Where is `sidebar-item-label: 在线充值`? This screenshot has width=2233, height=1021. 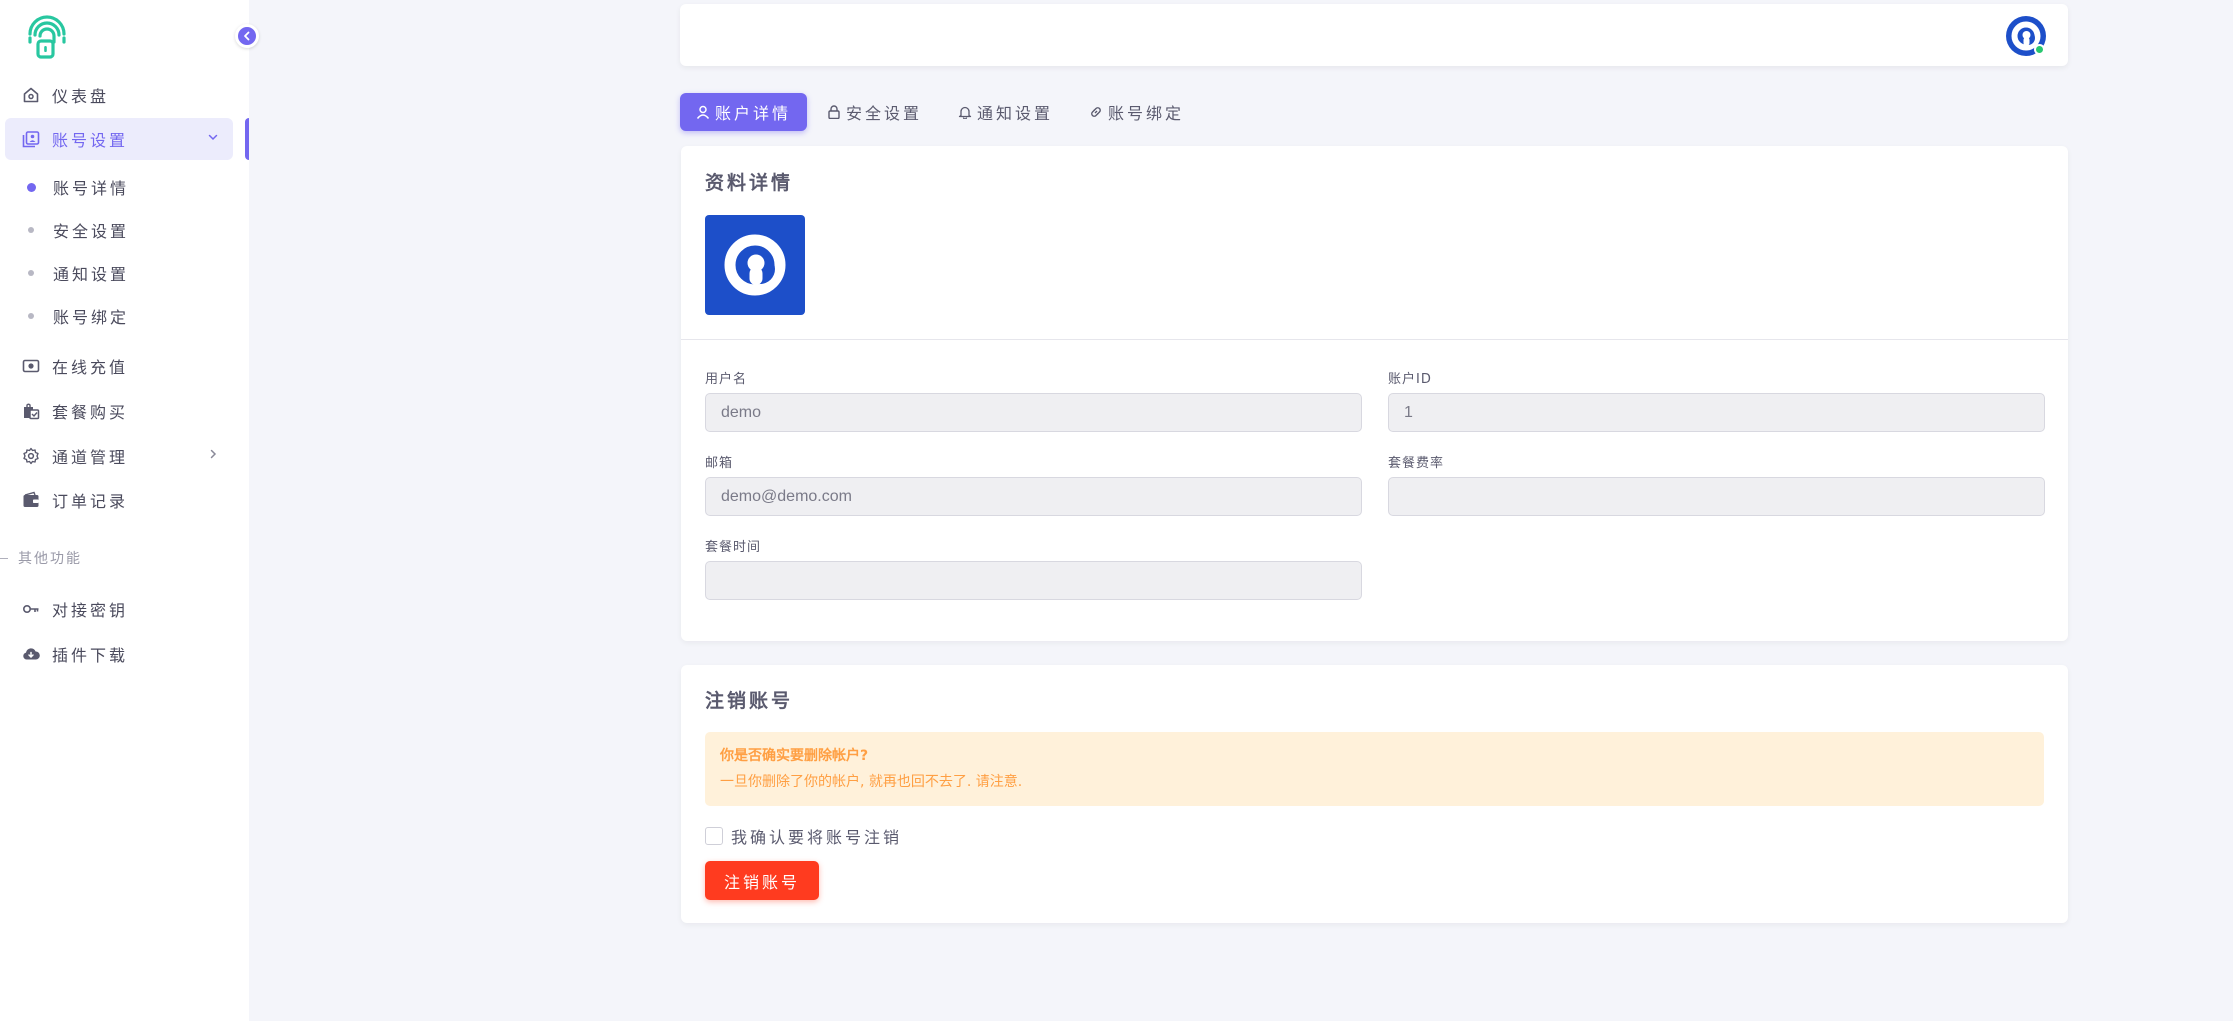 sidebar-item-label: 在线充值 is located at coordinates (90, 367).